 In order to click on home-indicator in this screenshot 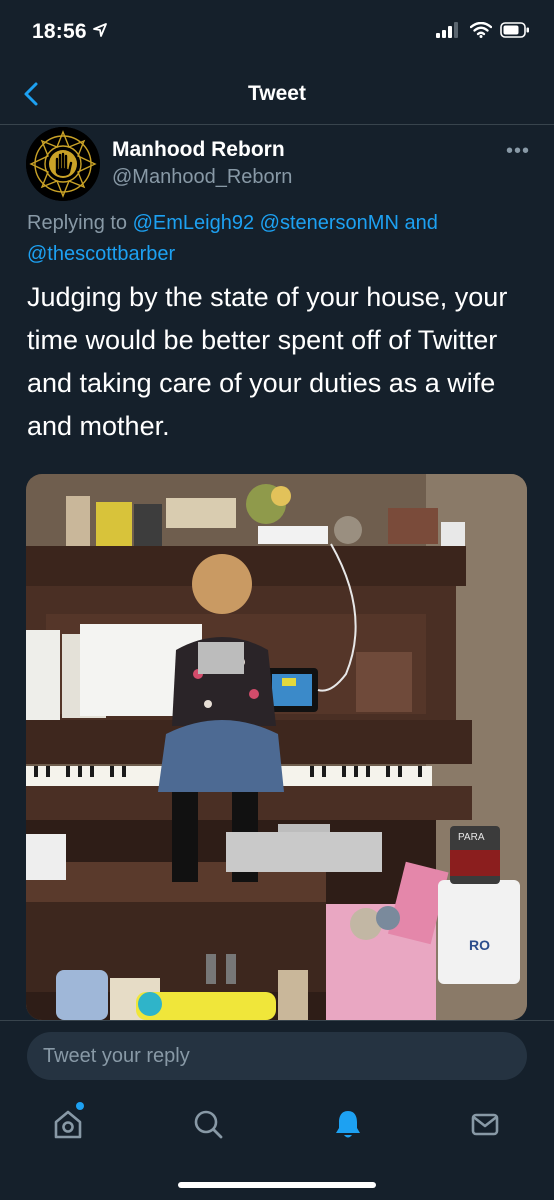, I will do `click(277, 1185)`.